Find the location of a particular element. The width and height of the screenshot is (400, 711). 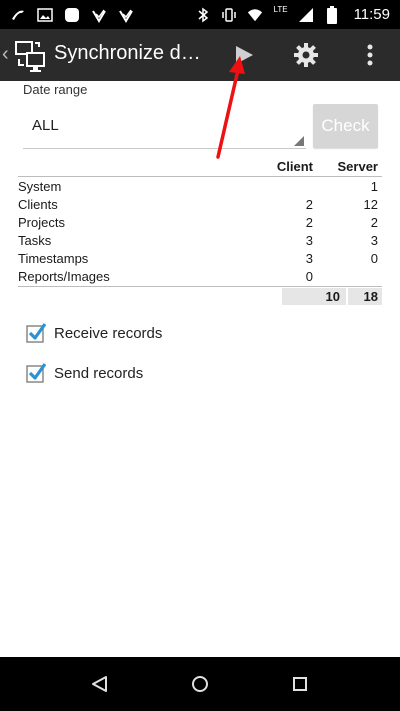

battery-icon is located at coordinates (332, 14).